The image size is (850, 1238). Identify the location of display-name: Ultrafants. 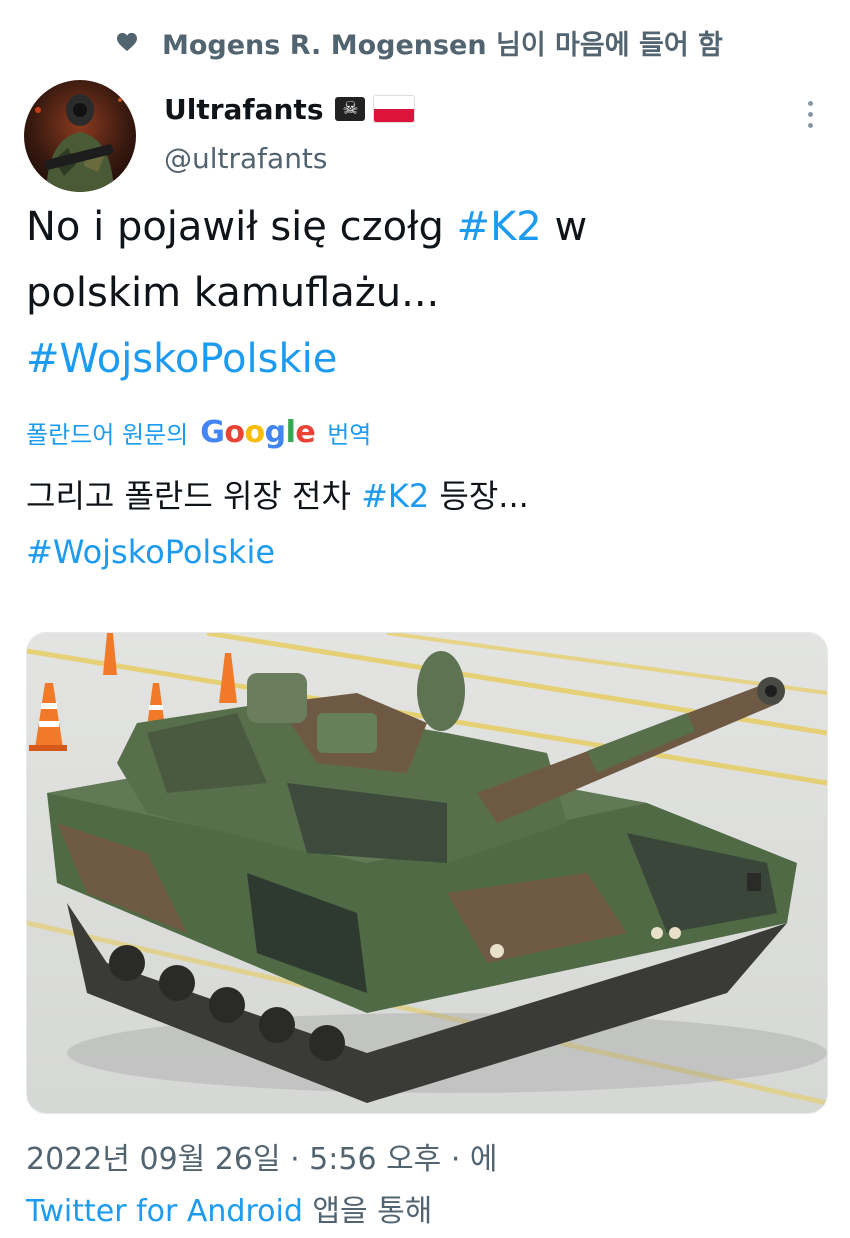
(243, 109).